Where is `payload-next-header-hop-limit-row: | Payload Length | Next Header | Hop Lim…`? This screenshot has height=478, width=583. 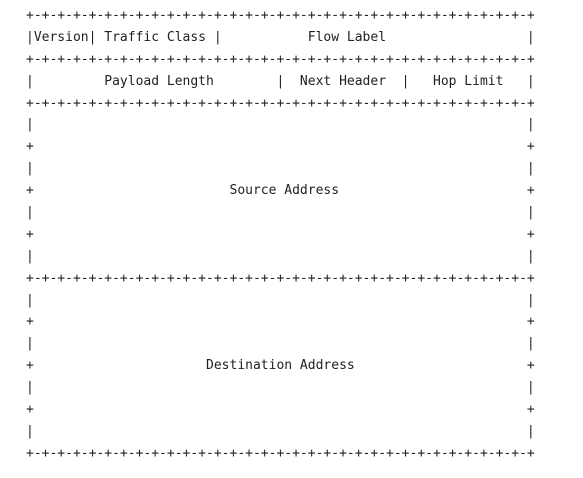 payload-next-header-hop-limit-row: | Payload Length | Next Header | Hop Lim… is located at coordinates (280, 81).